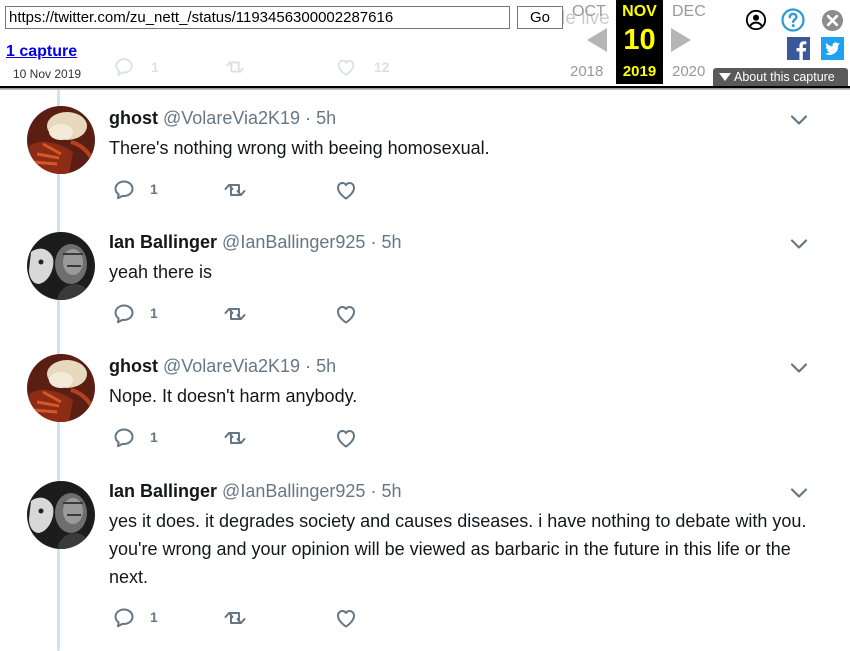  I want to click on next-year-label: 2020, so click(688, 71).